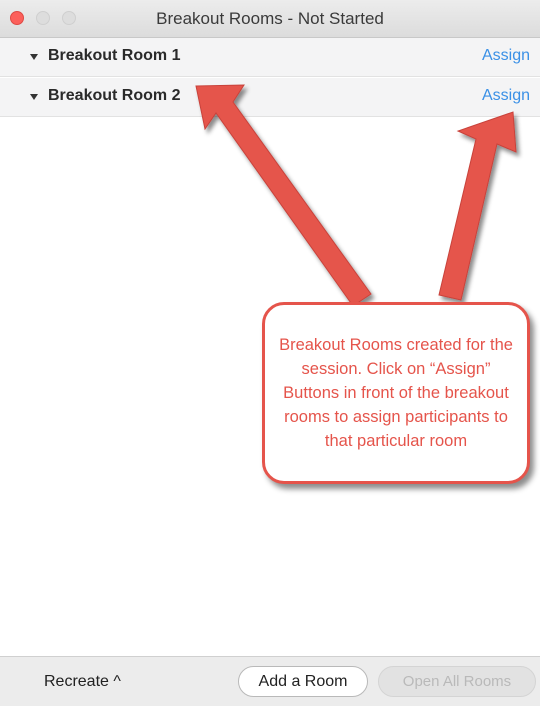 The height and width of the screenshot is (706, 540). Describe the element at coordinates (477, 206) in the screenshot. I see `arrow-to-assign-icon` at that location.